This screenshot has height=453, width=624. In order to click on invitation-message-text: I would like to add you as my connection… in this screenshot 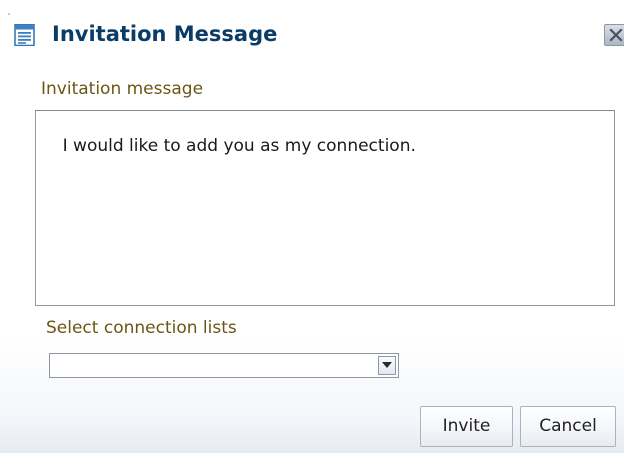, I will do `click(239, 146)`.